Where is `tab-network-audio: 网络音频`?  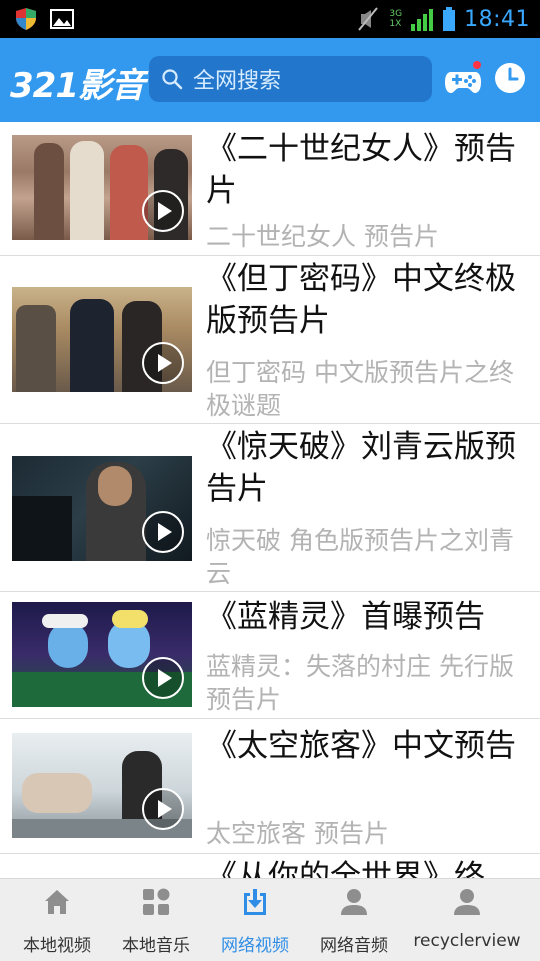 tab-network-audio: 网络音频 is located at coordinates (354, 920).